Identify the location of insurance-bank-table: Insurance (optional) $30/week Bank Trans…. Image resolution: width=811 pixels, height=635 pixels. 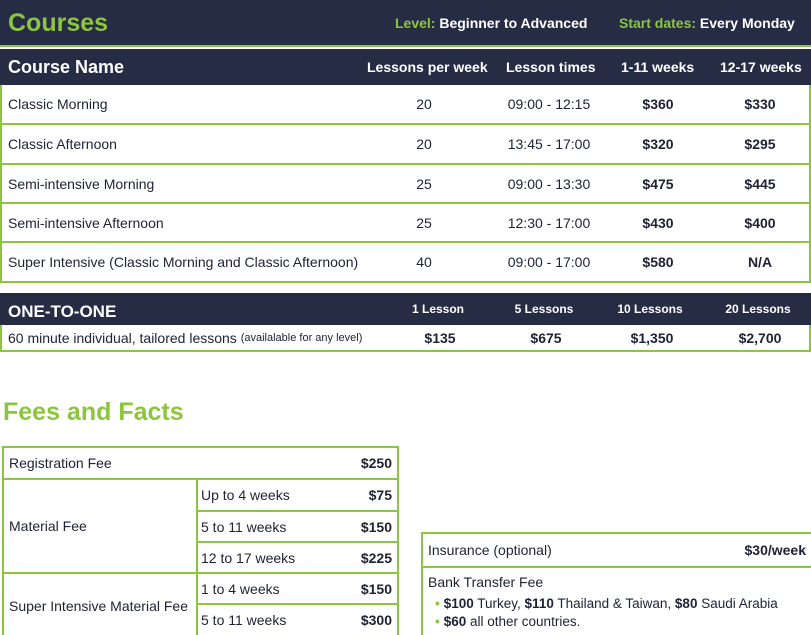
(616, 583).